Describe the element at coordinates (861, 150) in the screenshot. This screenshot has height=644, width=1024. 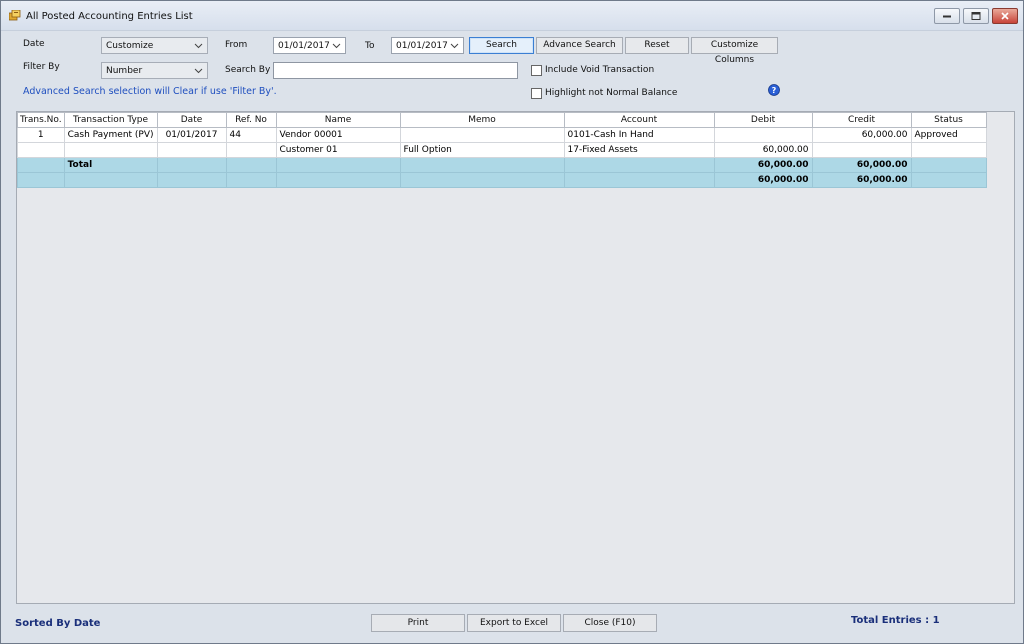
I see `cell-credit` at that location.